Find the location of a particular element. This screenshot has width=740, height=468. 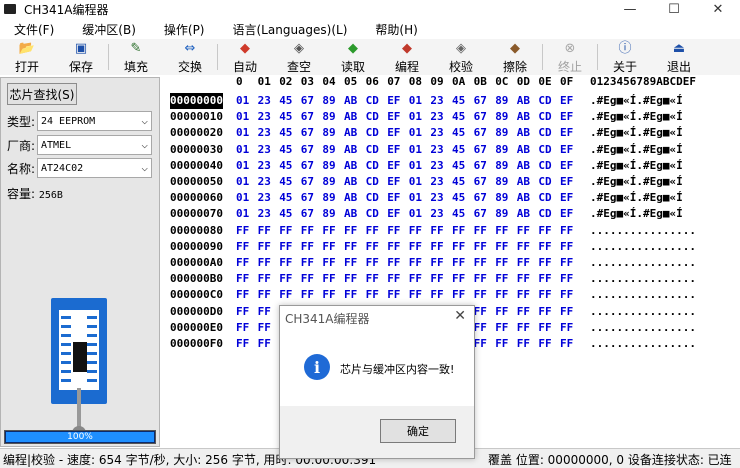

menu-help: 帮助(H) is located at coordinates (396, 29).